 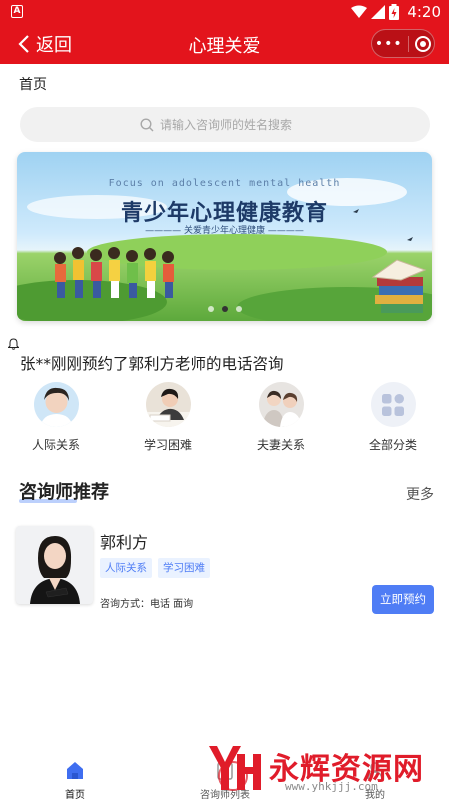 I want to click on battery-icon, so click(x=394, y=12).